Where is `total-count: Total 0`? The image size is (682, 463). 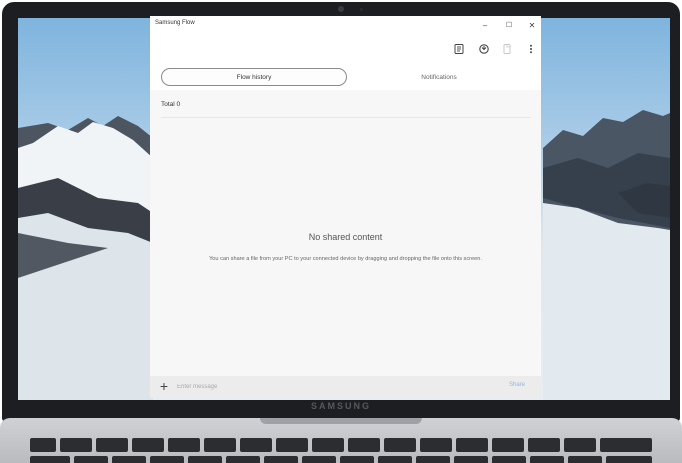
total-count: Total 0 is located at coordinates (171, 104).